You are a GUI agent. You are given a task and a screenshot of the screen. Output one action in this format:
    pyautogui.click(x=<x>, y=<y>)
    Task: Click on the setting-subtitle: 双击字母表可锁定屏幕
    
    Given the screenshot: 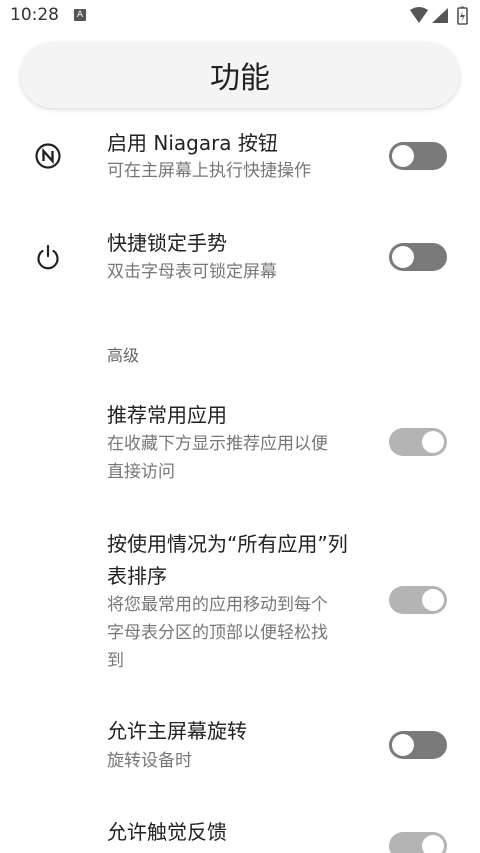 What is the action you would take?
    pyautogui.click(x=192, y=272)
    